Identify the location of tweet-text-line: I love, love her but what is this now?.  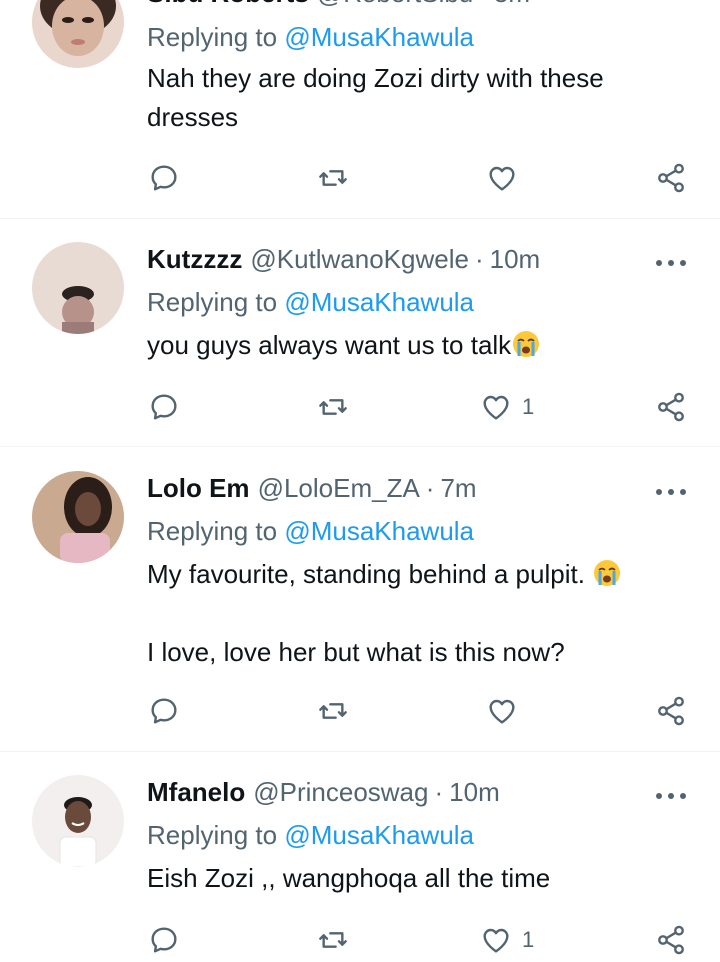
(356, 652).